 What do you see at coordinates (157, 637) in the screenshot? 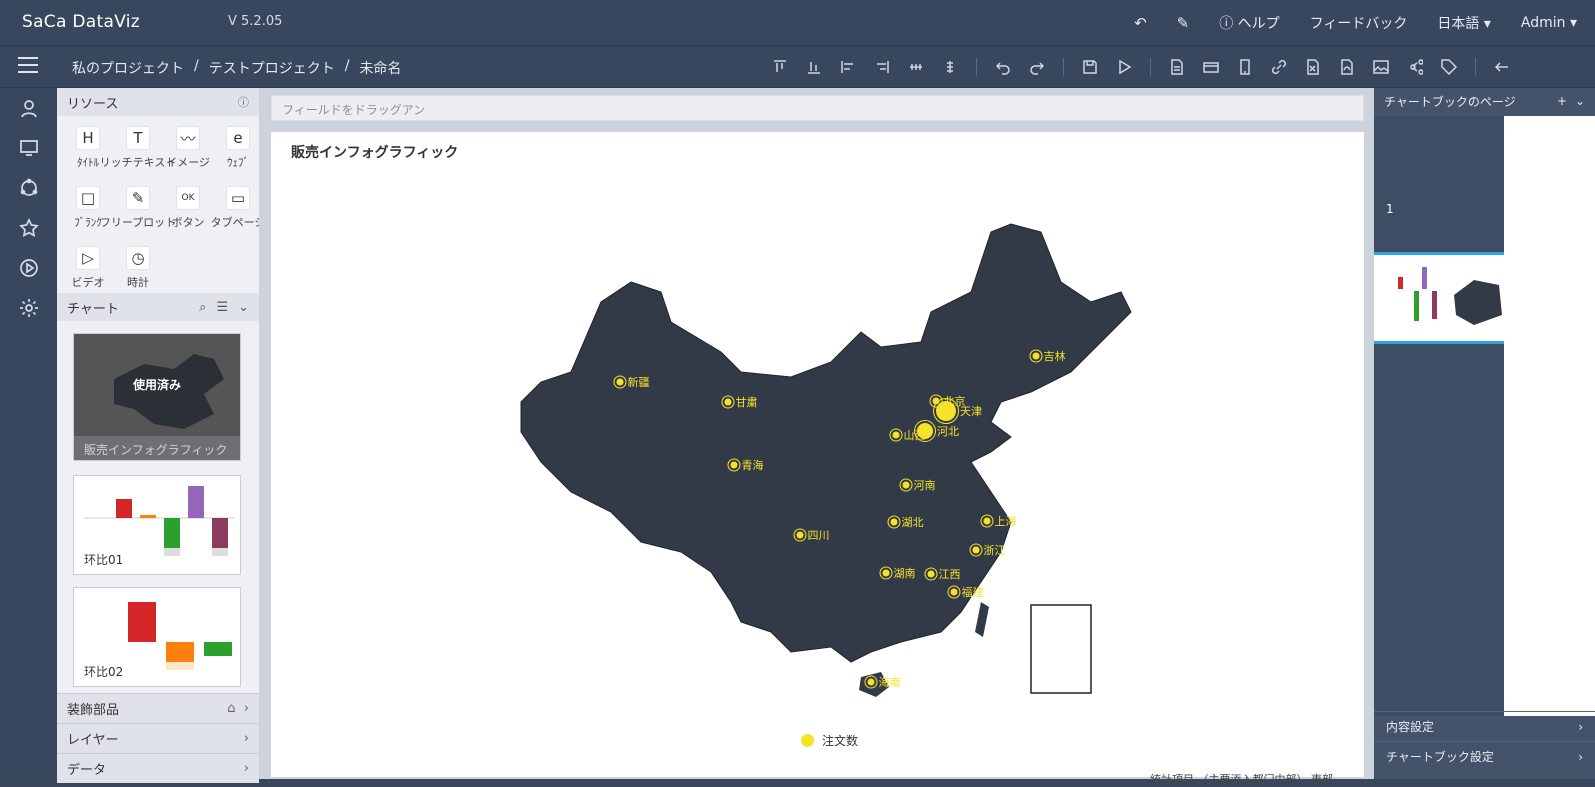
I see `chart-thumb-02: 环比02` at bounding box center [157, 637].